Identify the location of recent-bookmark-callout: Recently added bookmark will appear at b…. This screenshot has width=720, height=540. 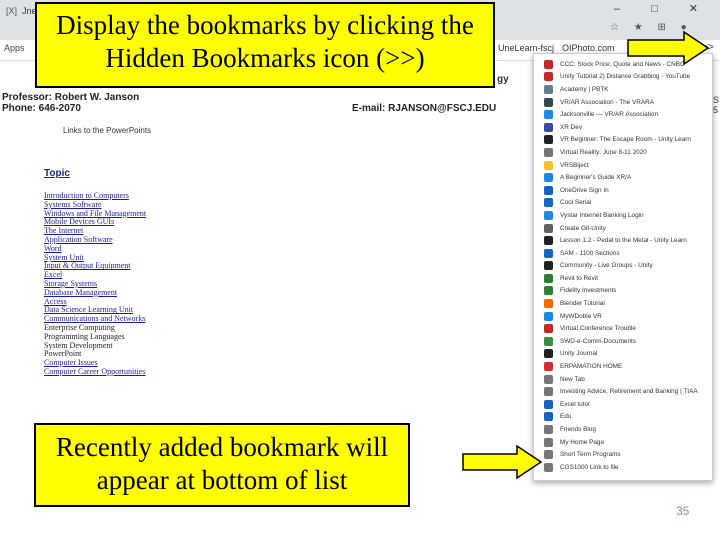
(222, 465).